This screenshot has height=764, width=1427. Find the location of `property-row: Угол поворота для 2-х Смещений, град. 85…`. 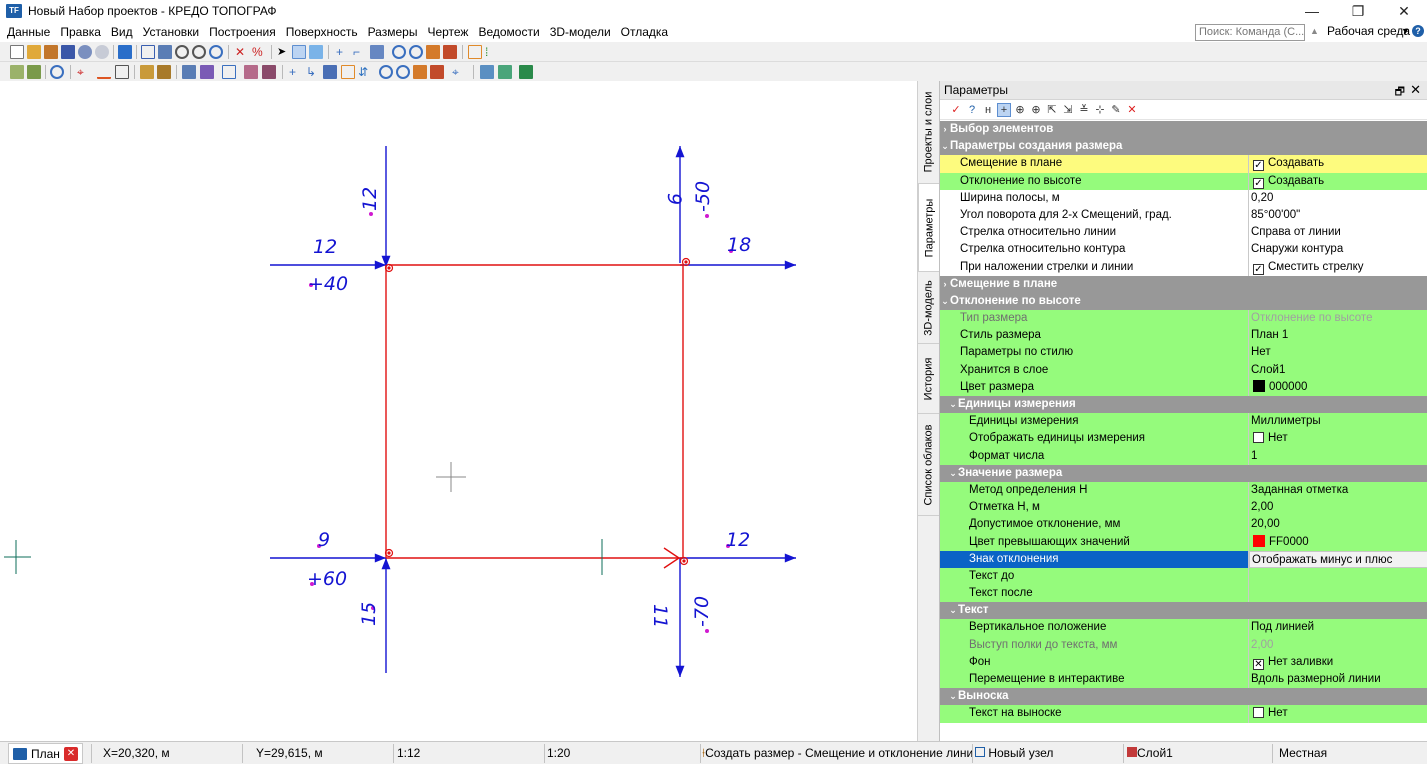

property-row: Угол поворота для 2-х Смещений, град. 85… is located at coordinates (1183, 215).